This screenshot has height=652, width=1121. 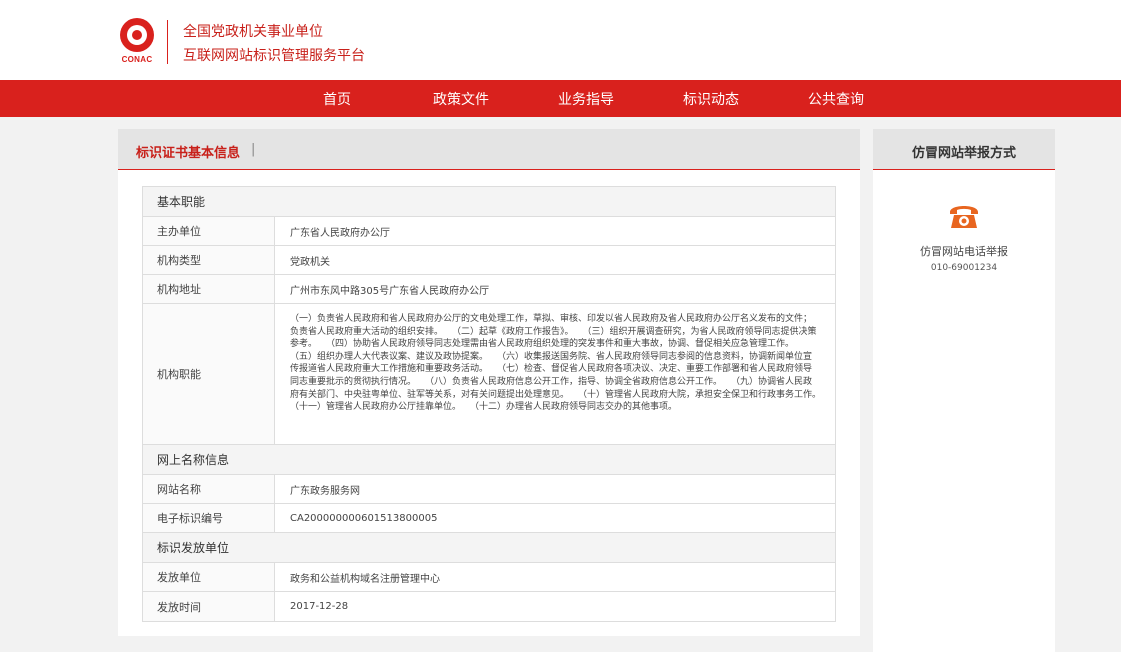 What do you see at coordinates (337, 99) in the screenshot?
I see `nav-item-home: 首页` at bounding box center [337, 99].